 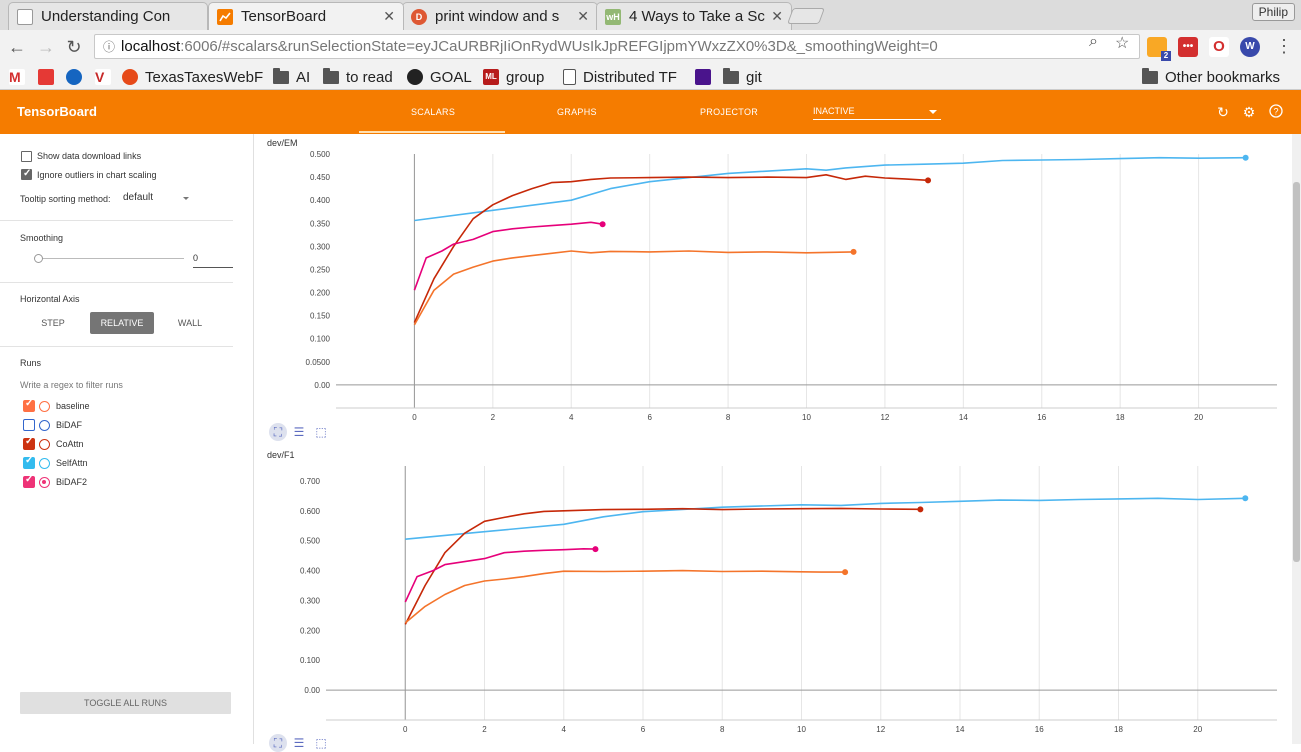 What do you see at coordinates (643, 729) in the screenshot?
I see `x-tick-label: 6` at bounding box center [643, 729].